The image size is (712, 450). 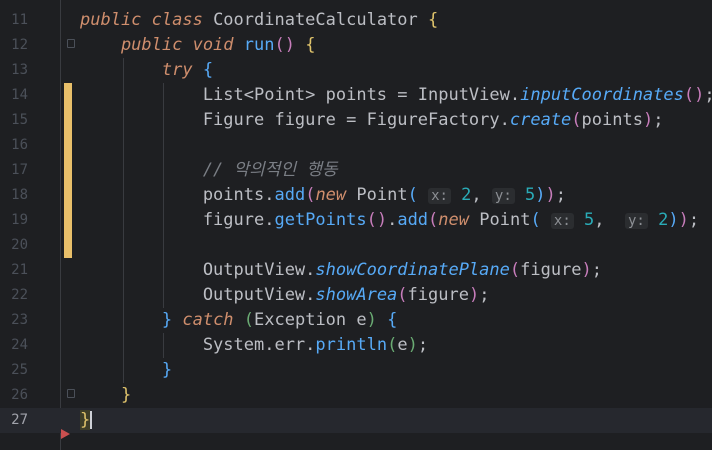 What do you see at coordinates (91, 420) in the screenshot?
I see `text-caret` at bounding box center [91, 420].